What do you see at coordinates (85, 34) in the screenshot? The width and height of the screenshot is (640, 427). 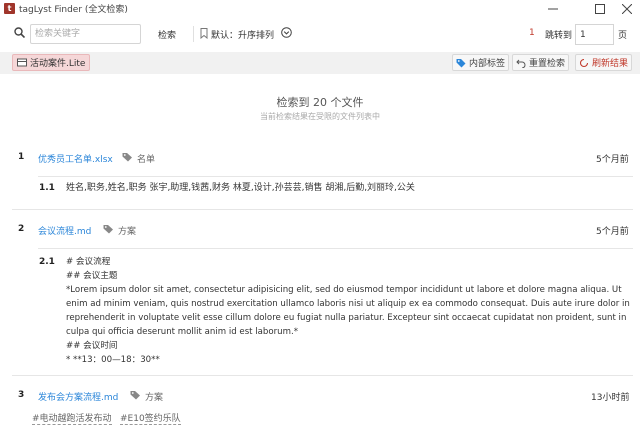 I see `search-input` at bounding box center [85, 34].